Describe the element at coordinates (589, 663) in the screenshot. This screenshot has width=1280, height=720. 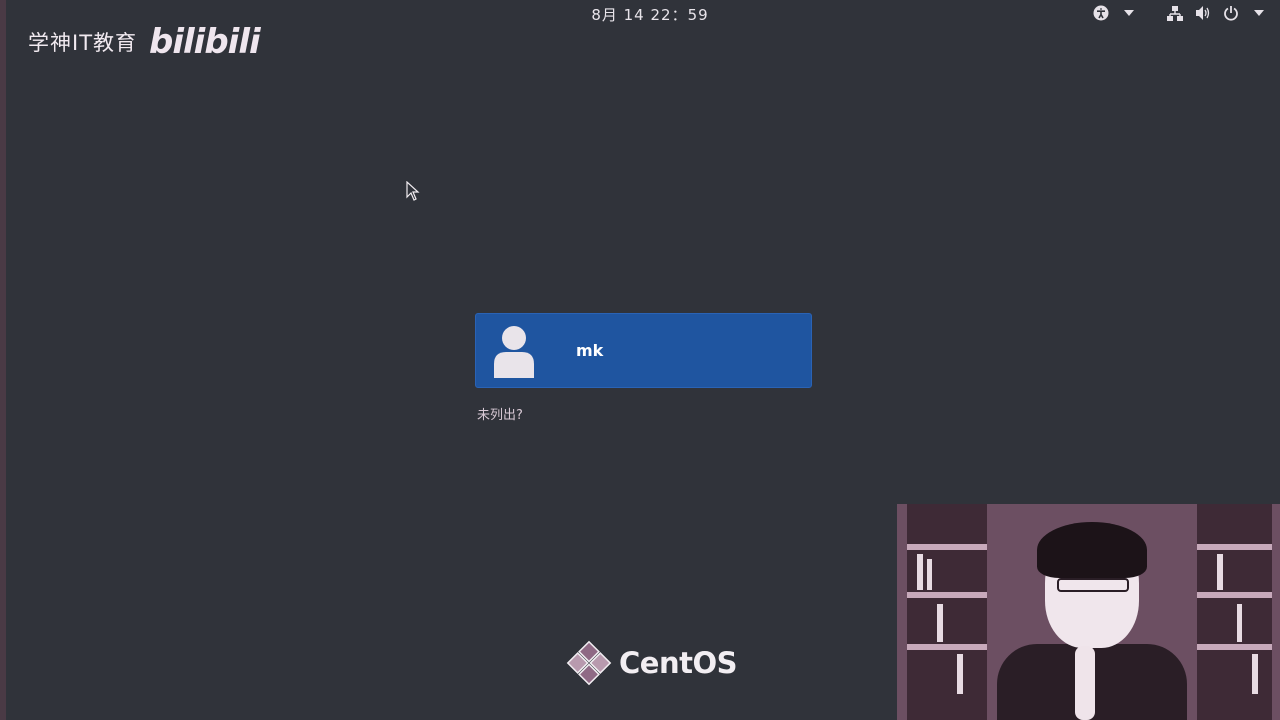
I see `centos-logo-icon` at that location.